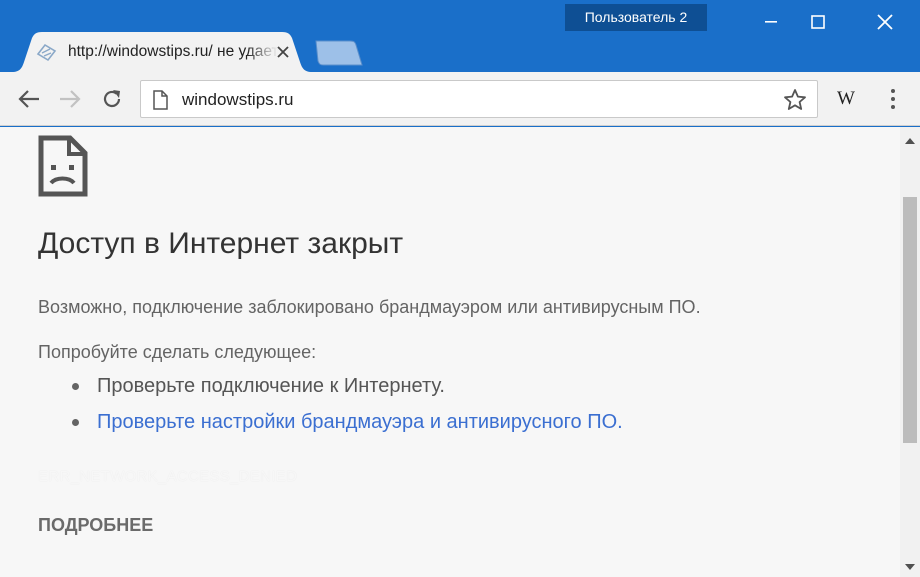 The width and height of the screenshot is (920, 577). I want to click on minimize-icon, so click(771, 22).